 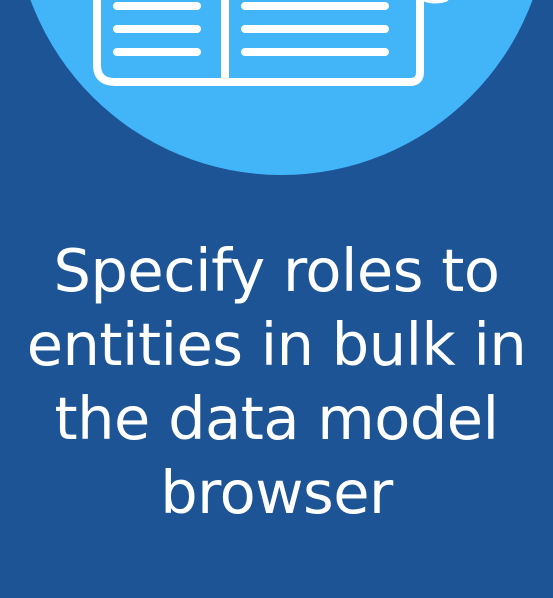 What do you see at coordinates (276, 344) in the screenshot?
I see `headline-line-2: entities in bulk in` at bounding box center [276, 344].